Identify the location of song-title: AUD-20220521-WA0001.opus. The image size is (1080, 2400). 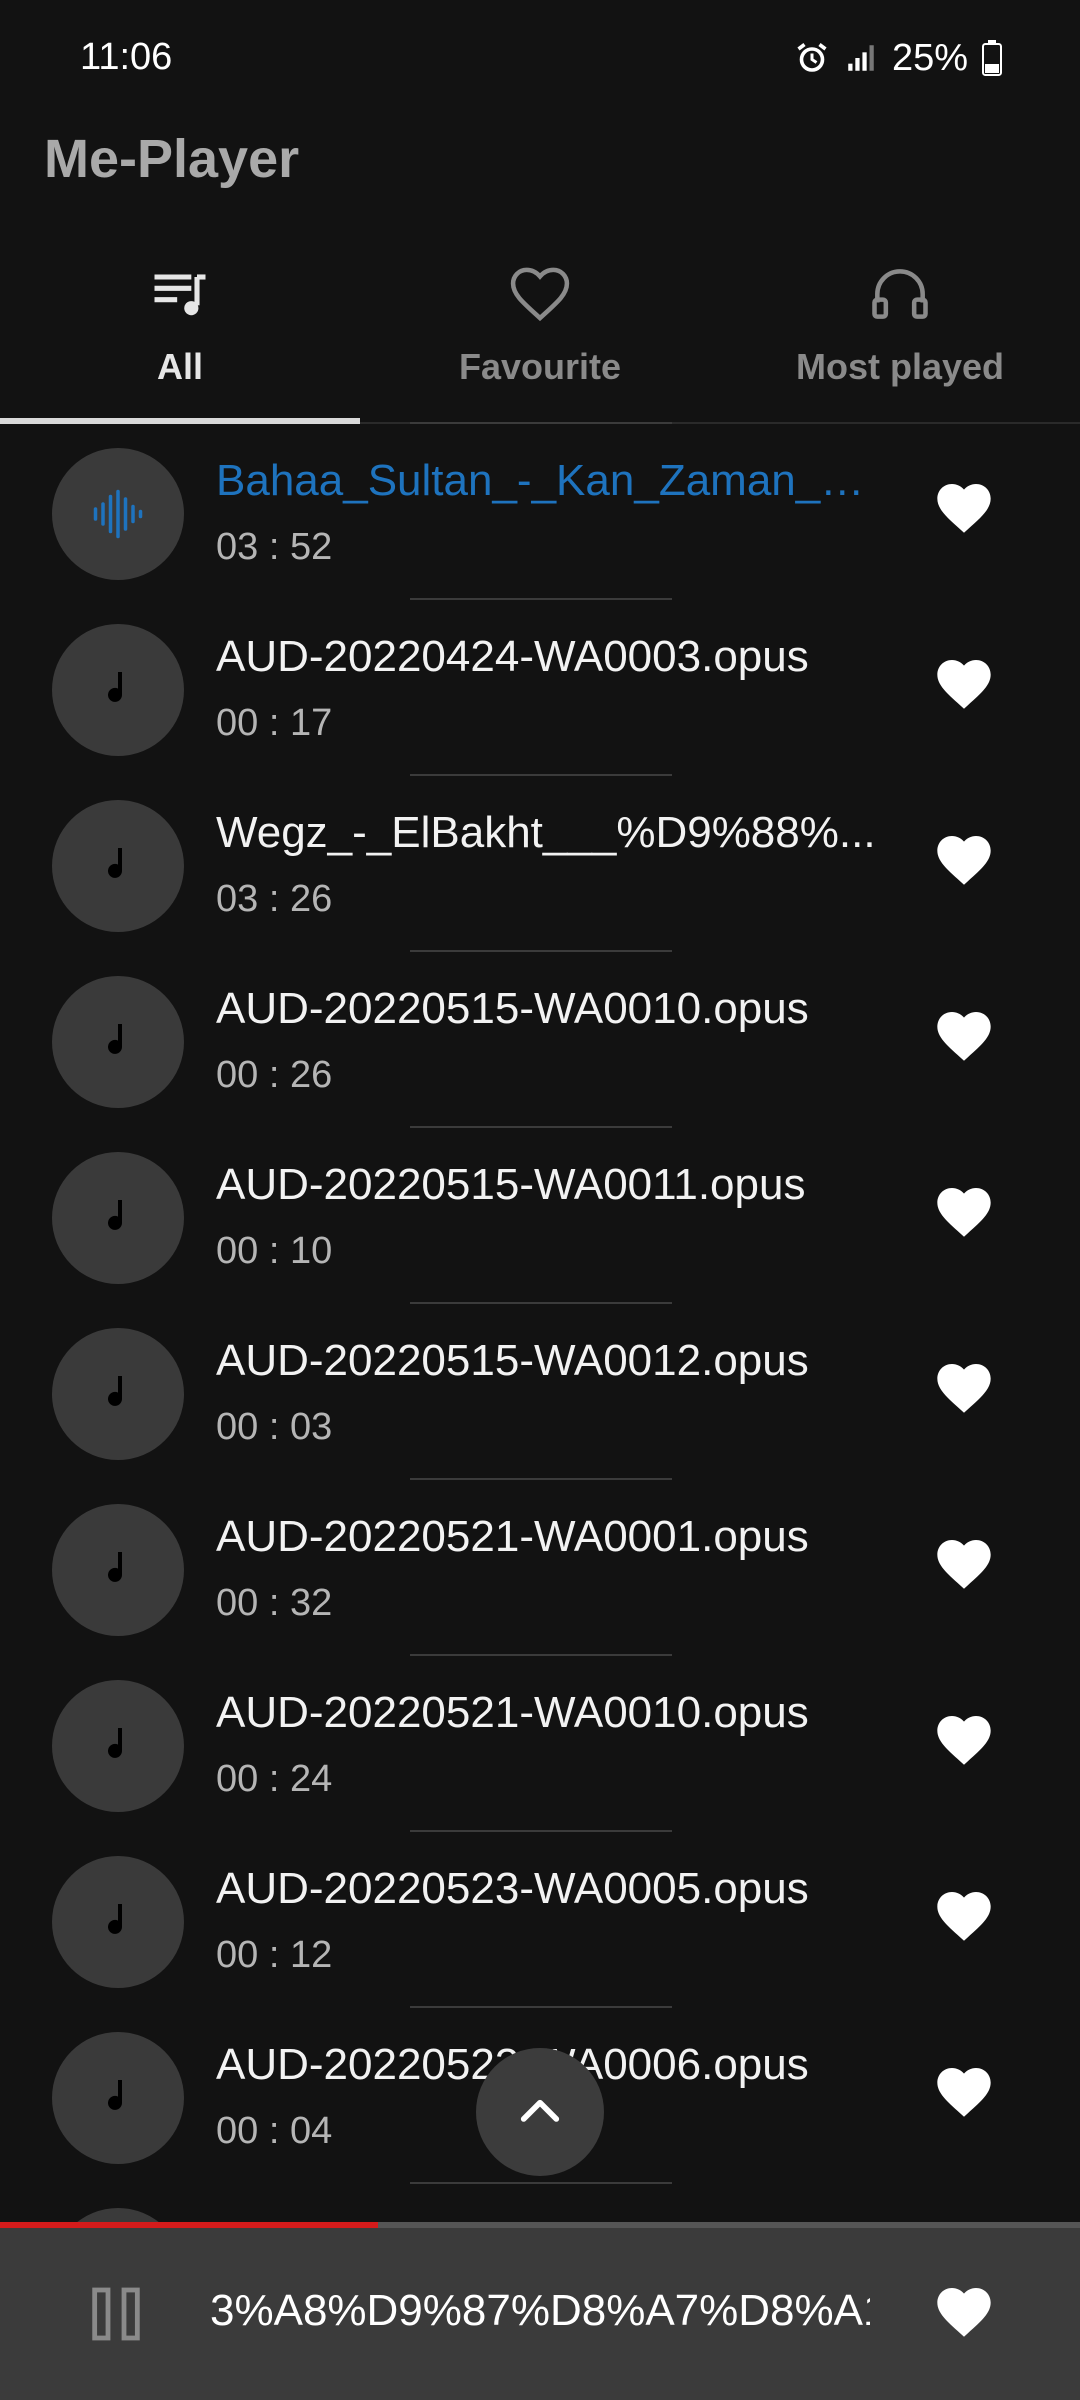
(512, 1536).